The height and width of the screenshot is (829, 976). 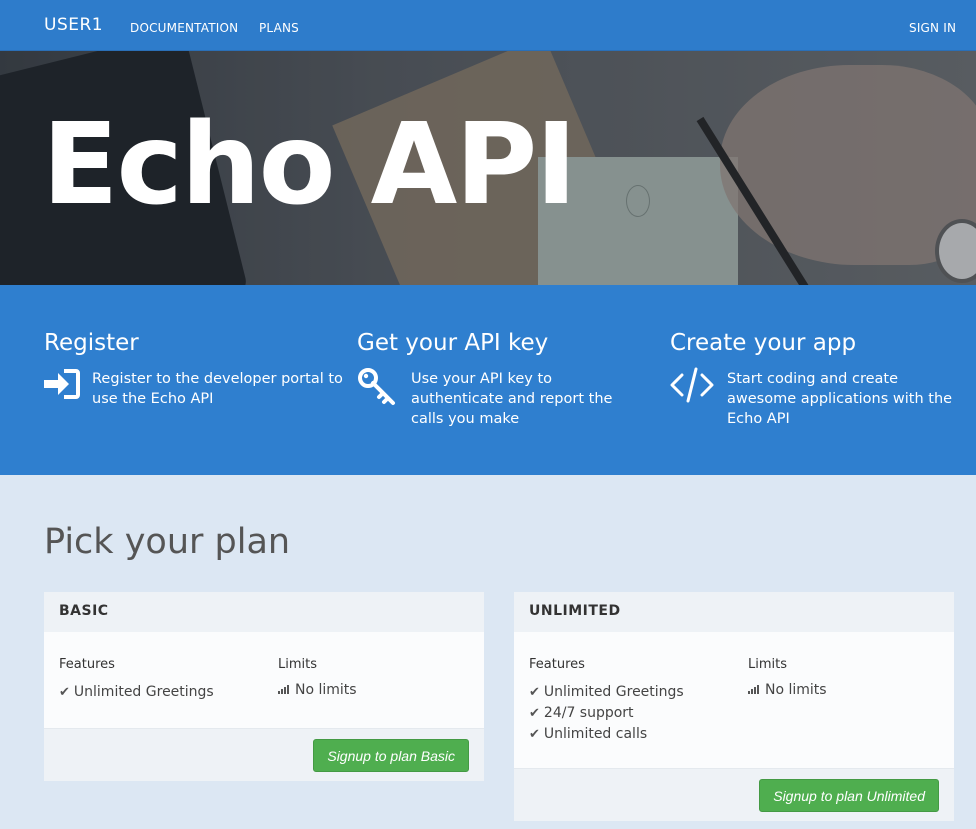 I want to click on nav-brand: USER1, so click(x=73, y=25).